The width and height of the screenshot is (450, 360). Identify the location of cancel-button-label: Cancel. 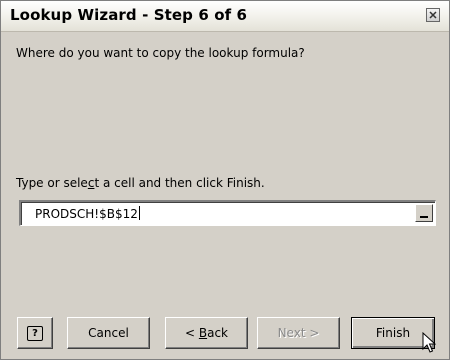
(108, 333).